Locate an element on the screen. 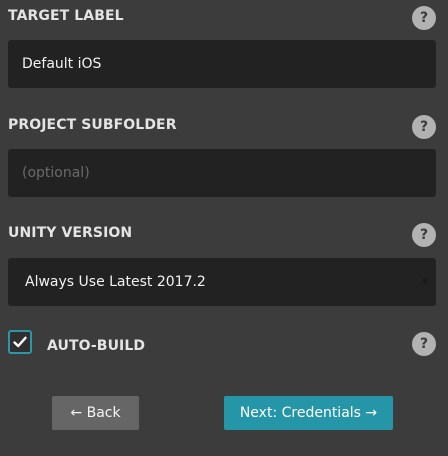  project-subfolder-help-icon: ? is located at coordinates (424, 127).